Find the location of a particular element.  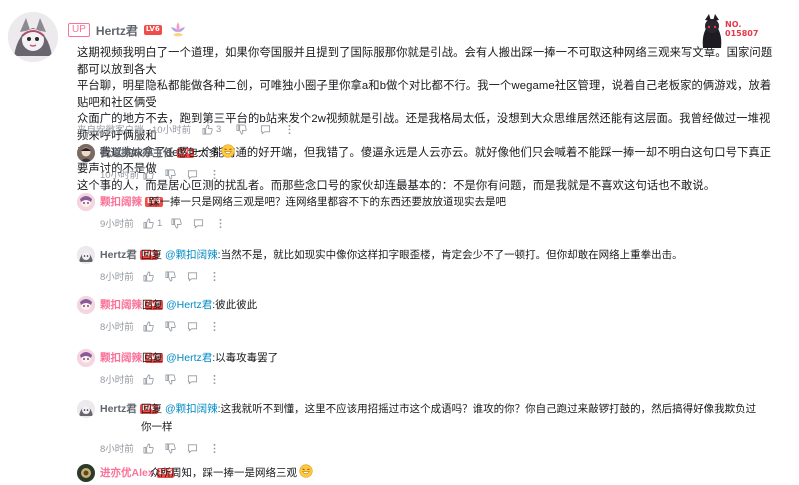

reply-username-text: 进亦优Alex is located at coordinates (127, 473).